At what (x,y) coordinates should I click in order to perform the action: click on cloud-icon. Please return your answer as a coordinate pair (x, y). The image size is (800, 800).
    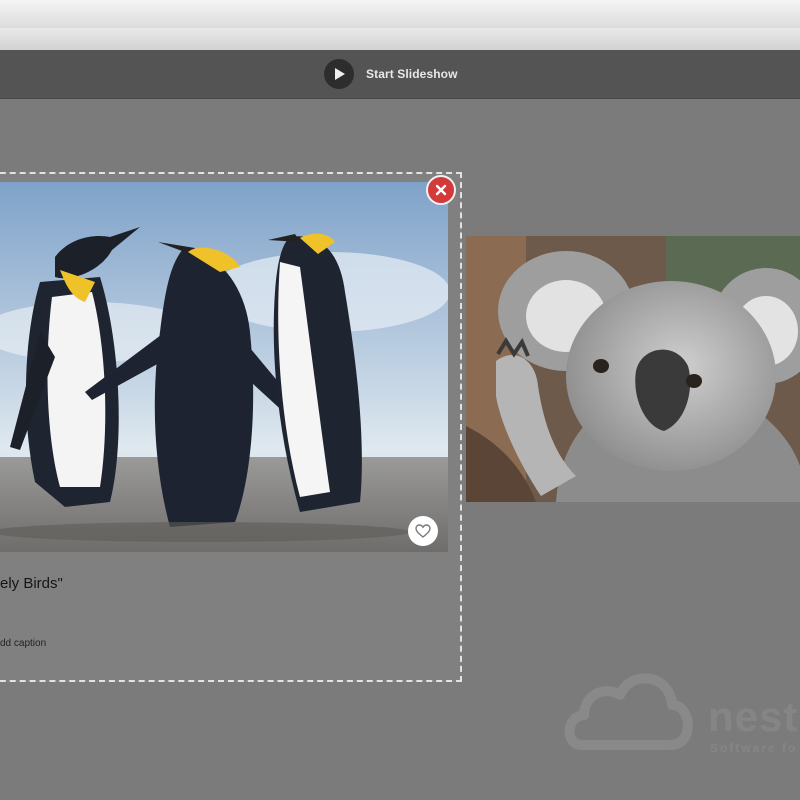
    Looking at the image, I should click on (628, 711).